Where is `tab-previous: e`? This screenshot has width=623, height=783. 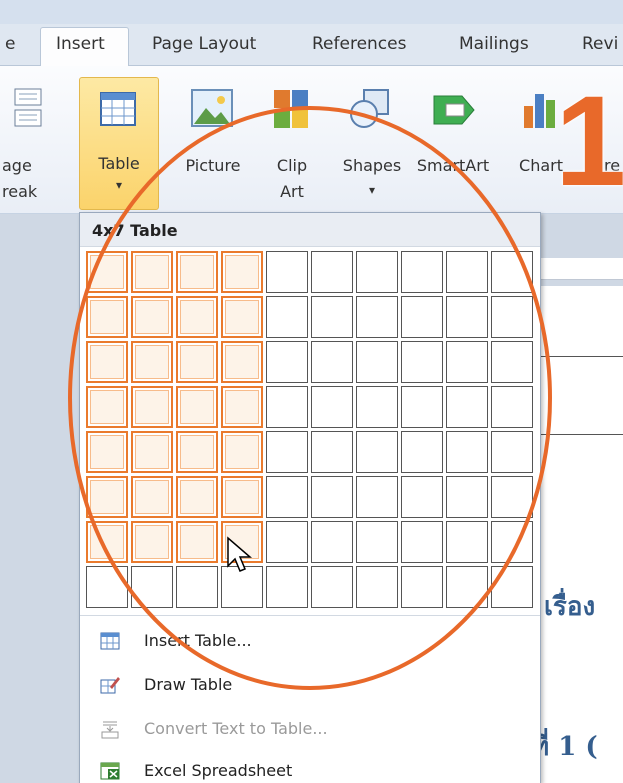
tab-previous: e is located at coordinates (10, 44).